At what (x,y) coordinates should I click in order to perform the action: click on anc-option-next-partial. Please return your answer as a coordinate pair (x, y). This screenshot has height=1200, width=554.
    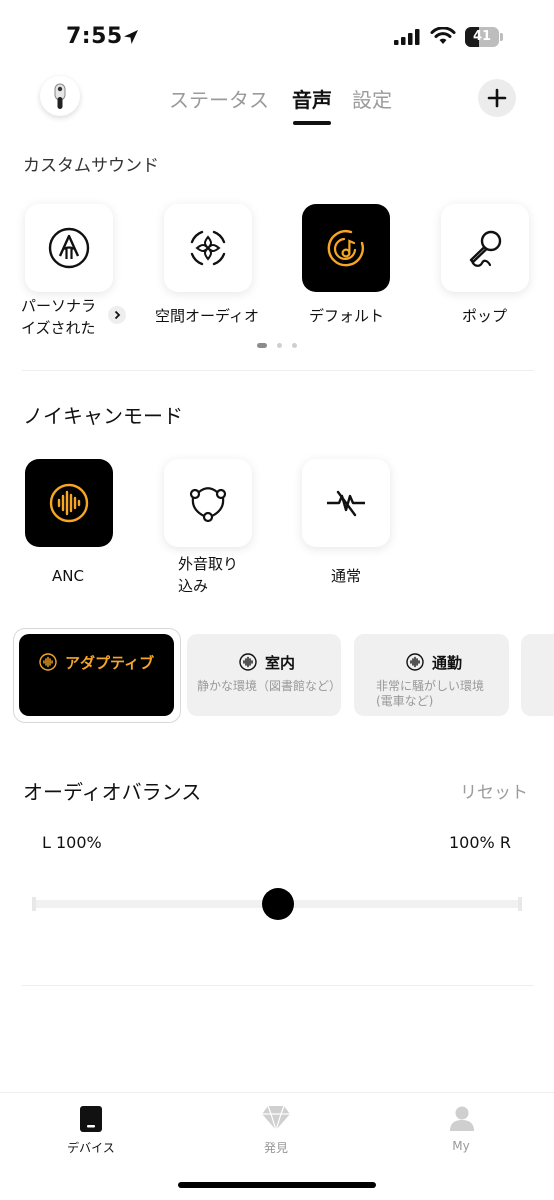
    Looking at the image, I should click on (537, 675).